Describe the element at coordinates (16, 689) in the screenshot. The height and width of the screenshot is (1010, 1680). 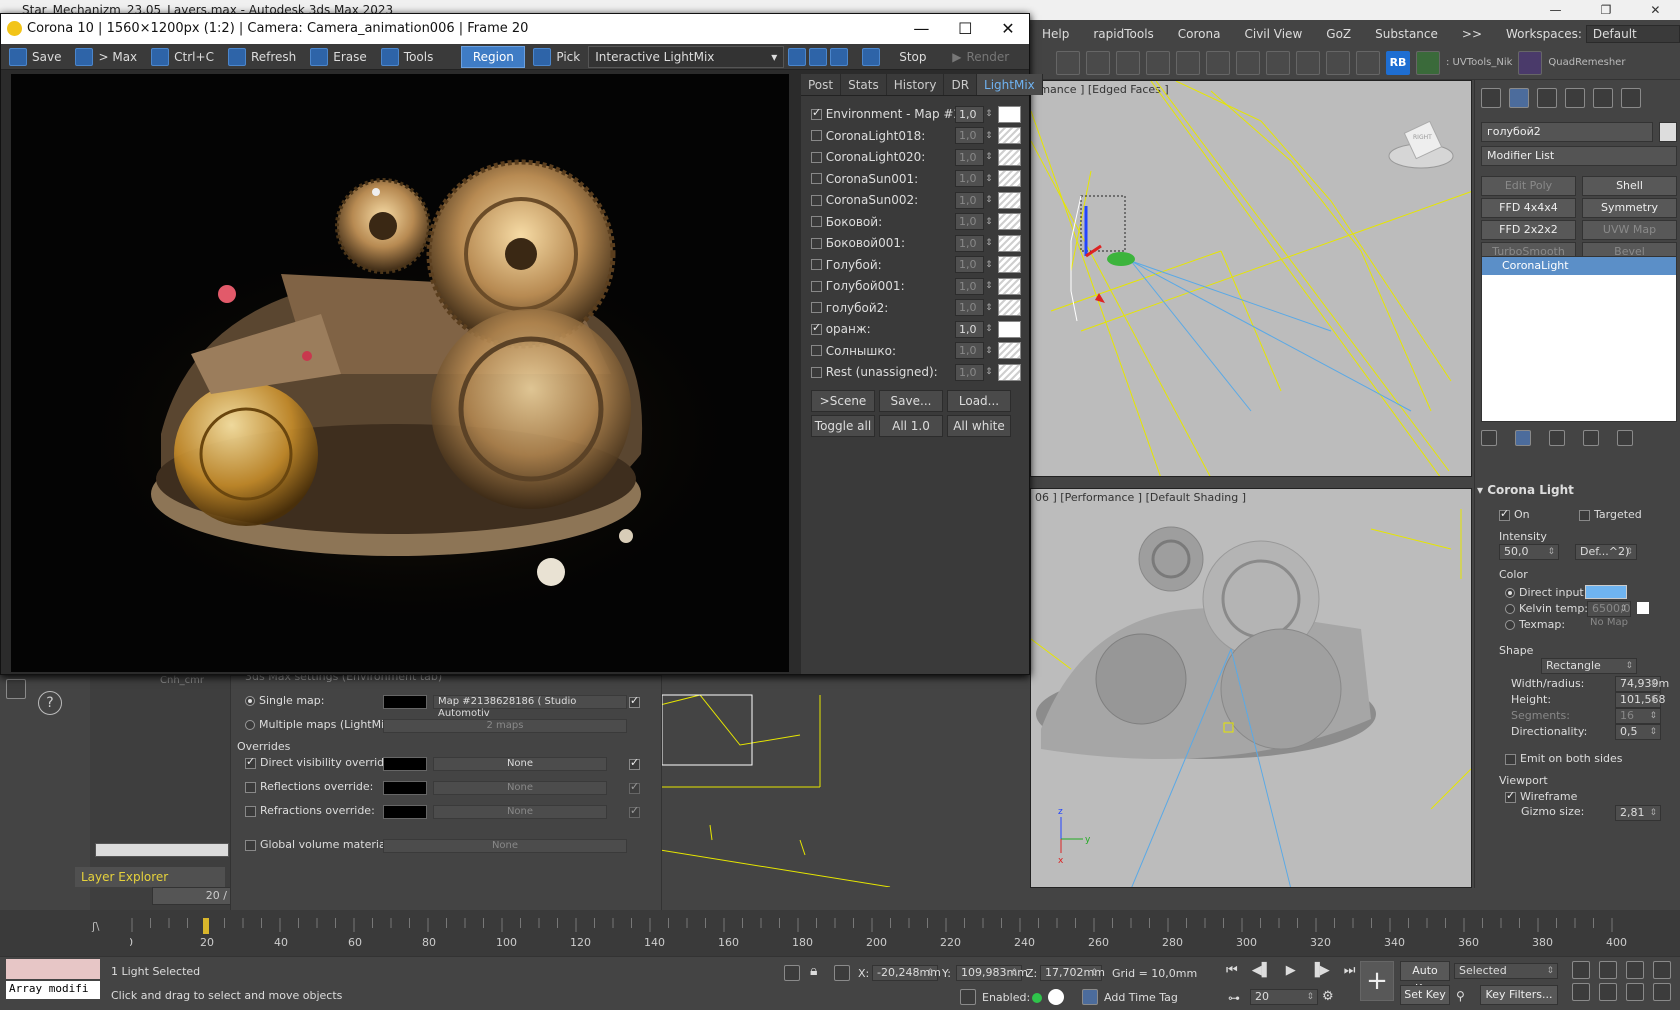
I see `scene-explorer-toggle-icon` at that location.